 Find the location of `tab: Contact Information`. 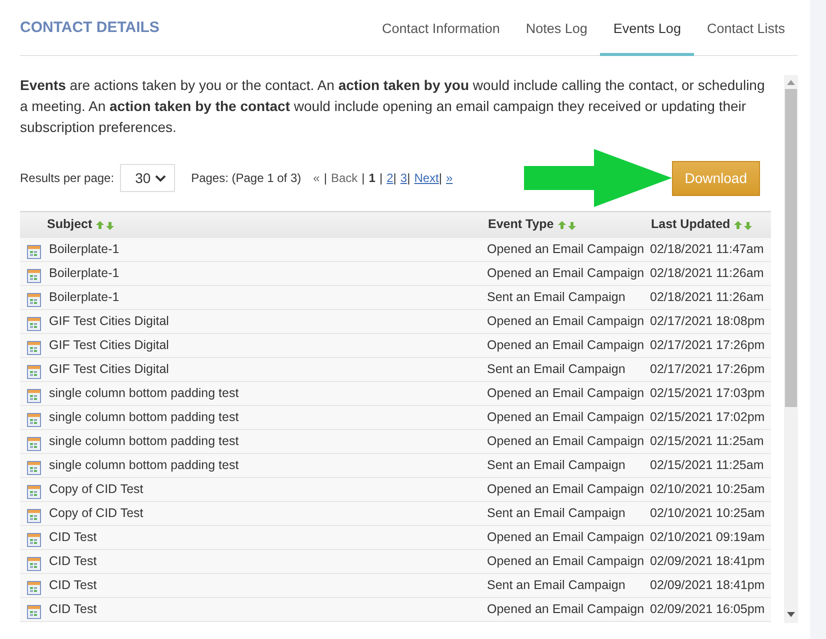

tab: Contact Information is located at coordinates (441, 37).